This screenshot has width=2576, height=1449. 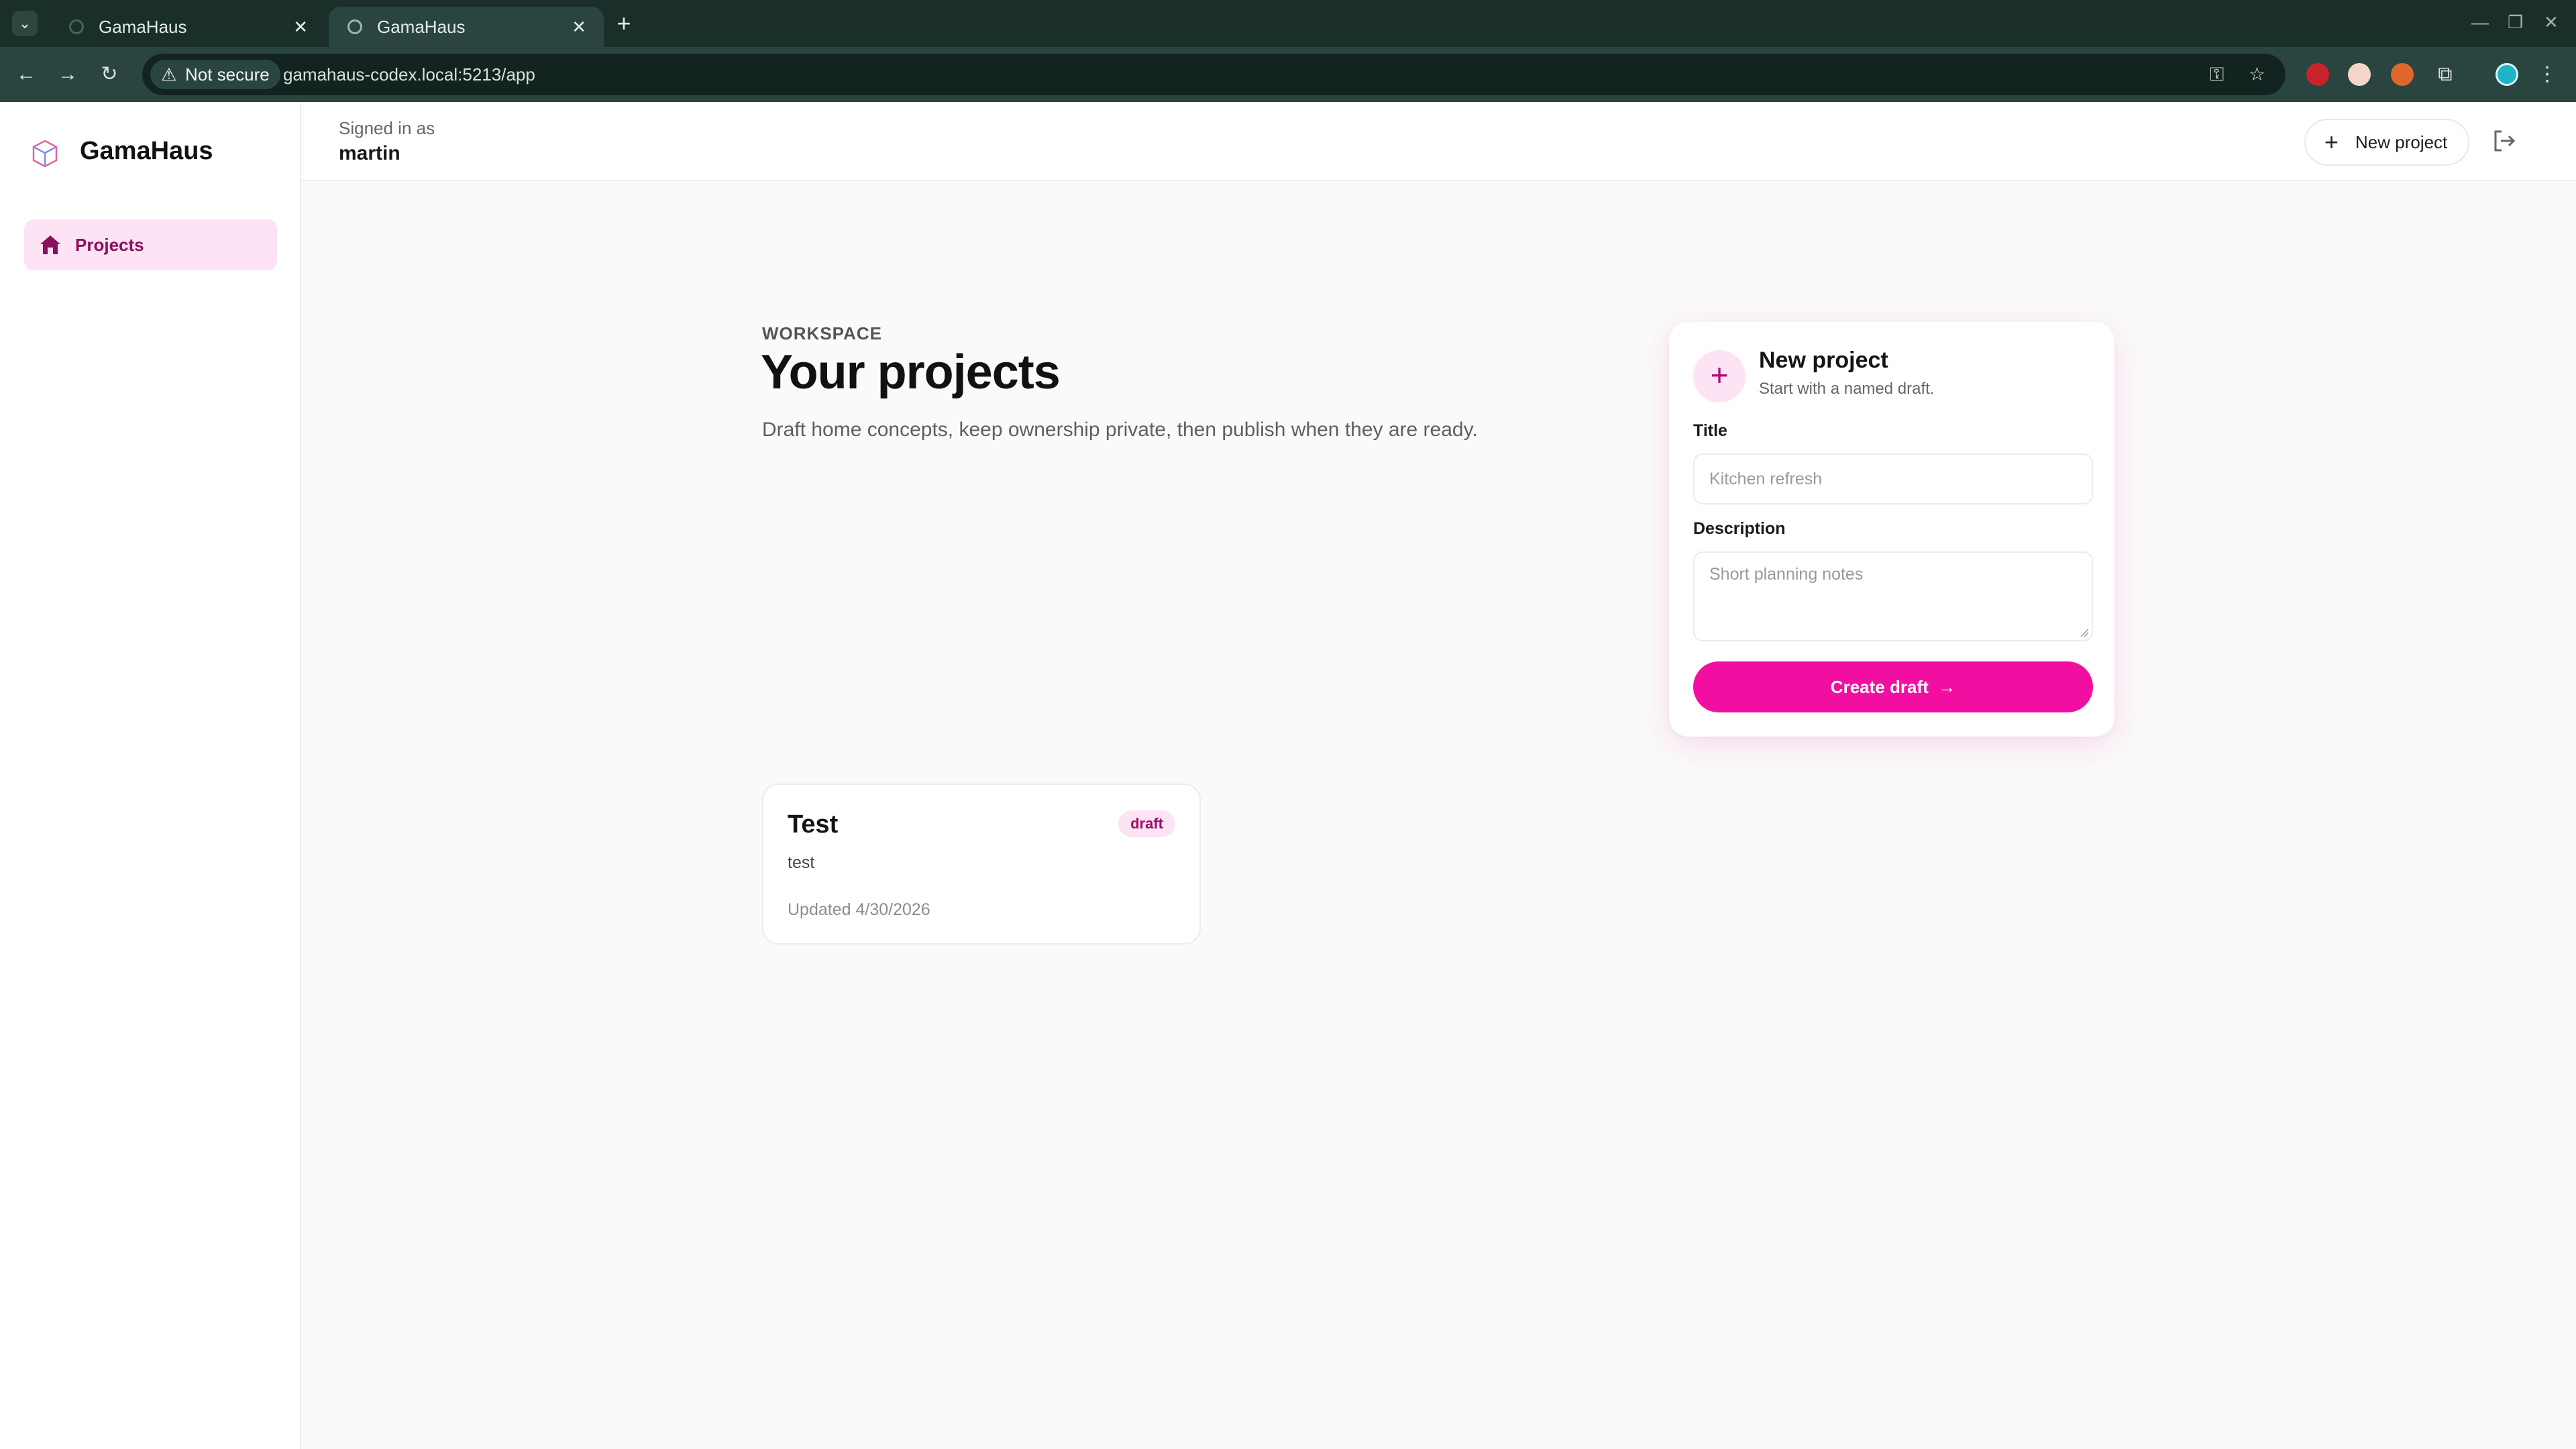 I want to click on close-window-icon: ✕, so click(x=2551, y=22).